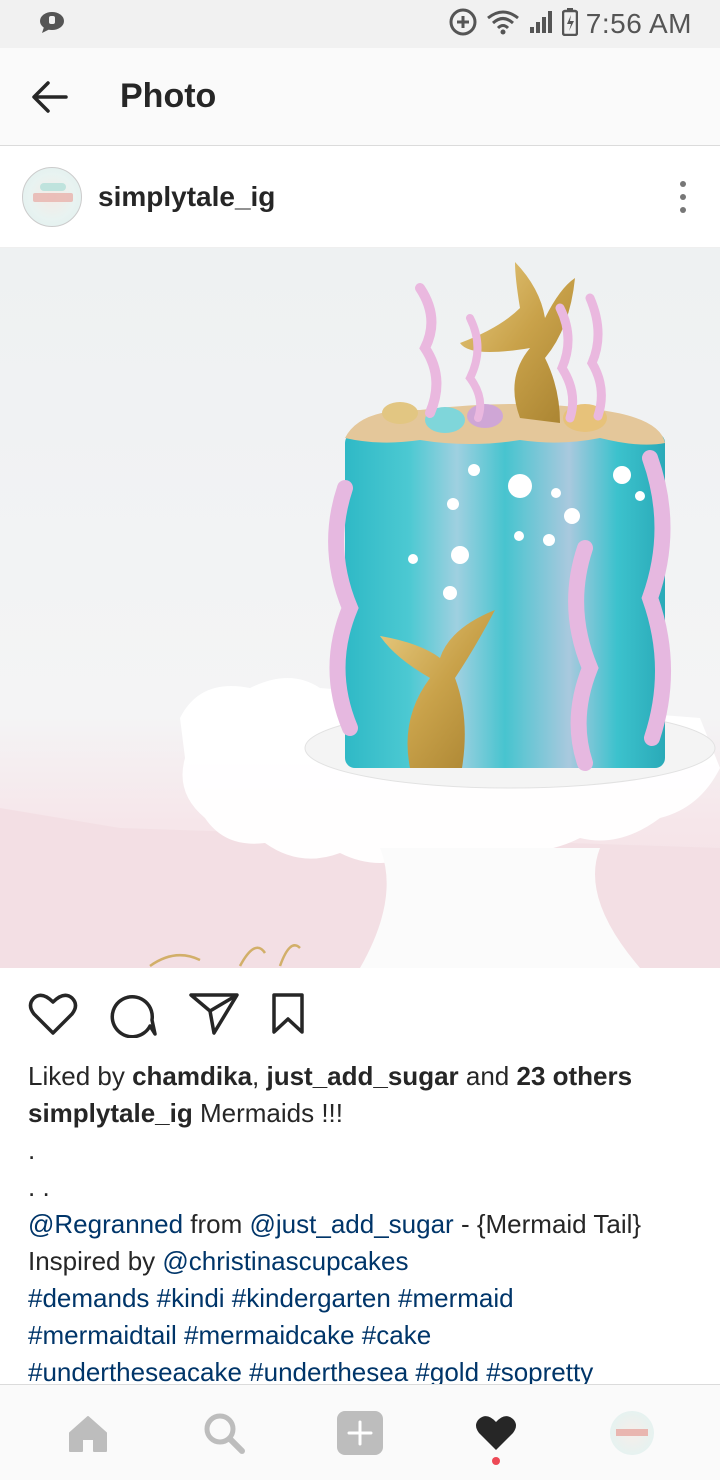  I want to click on back-button, so click(50, 97).